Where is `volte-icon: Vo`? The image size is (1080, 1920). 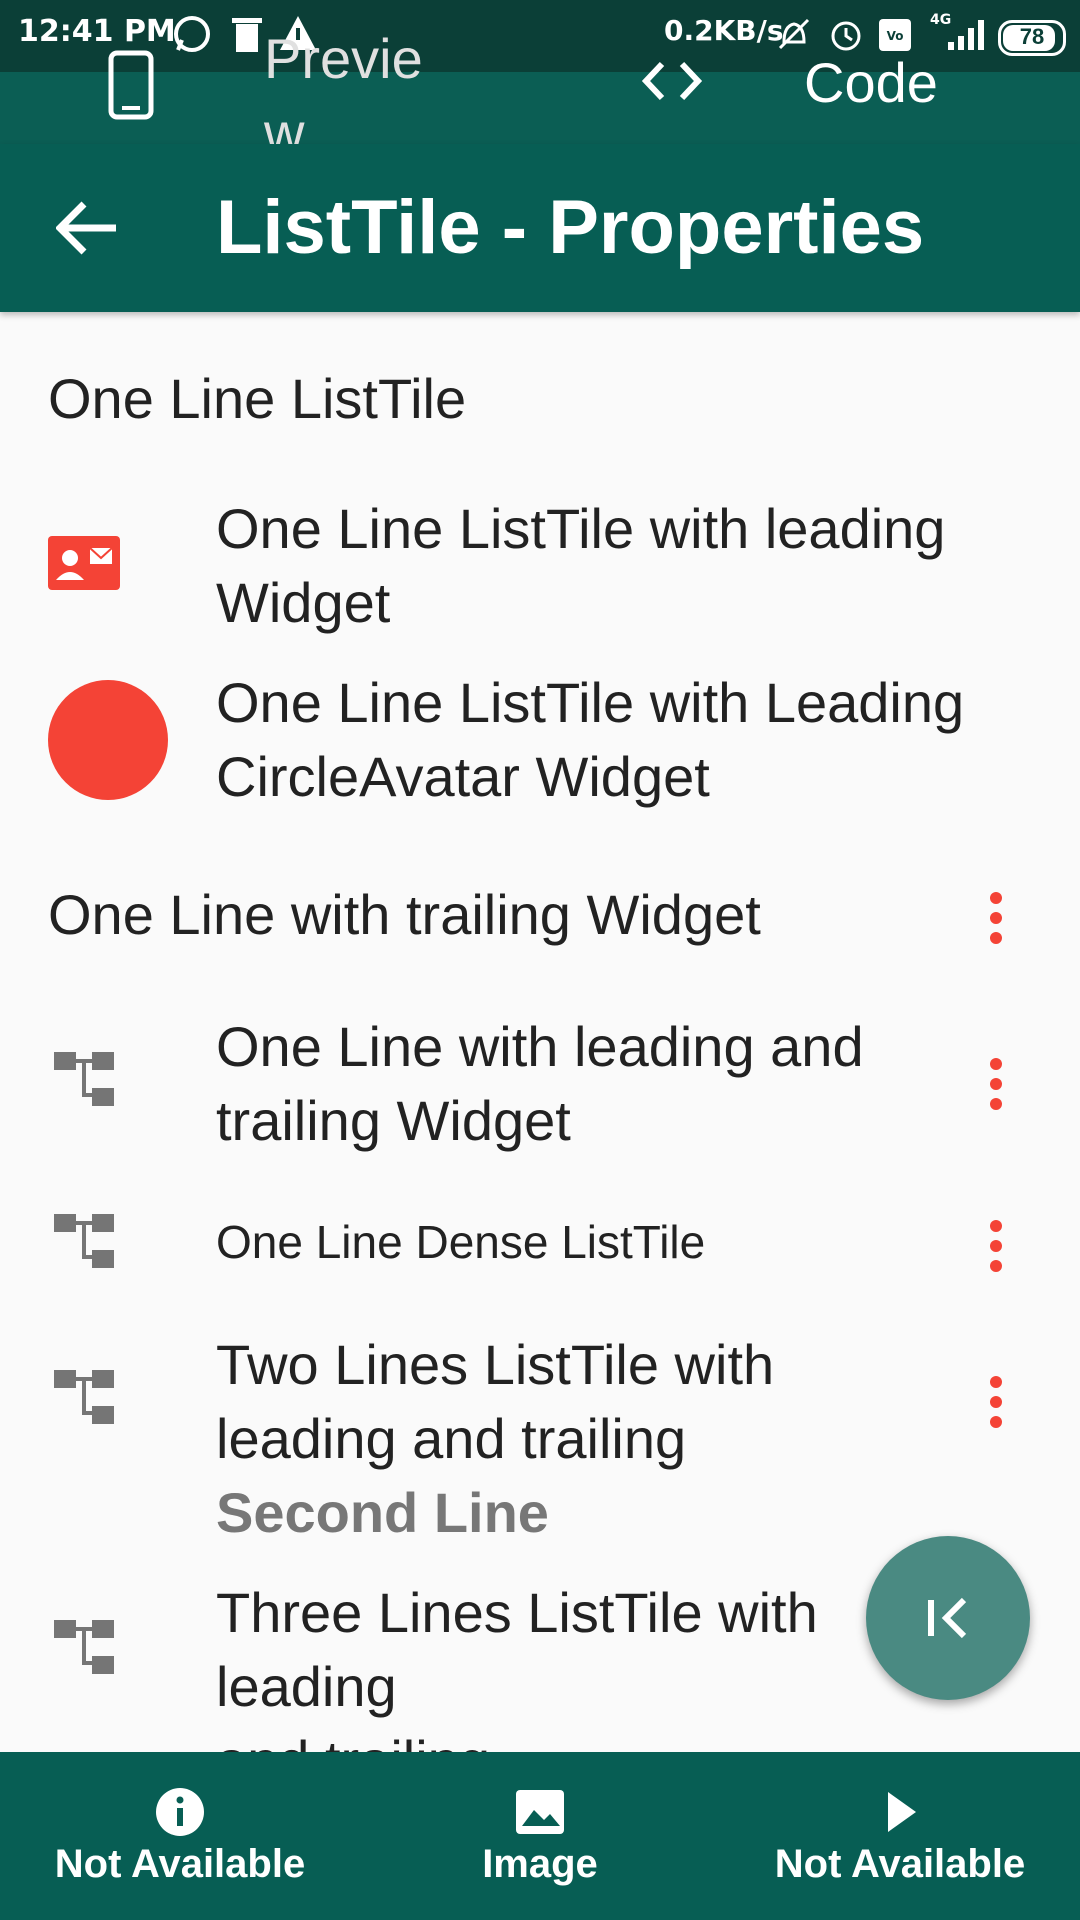 volte-icon: Vo is located at coordinates (895, 35).